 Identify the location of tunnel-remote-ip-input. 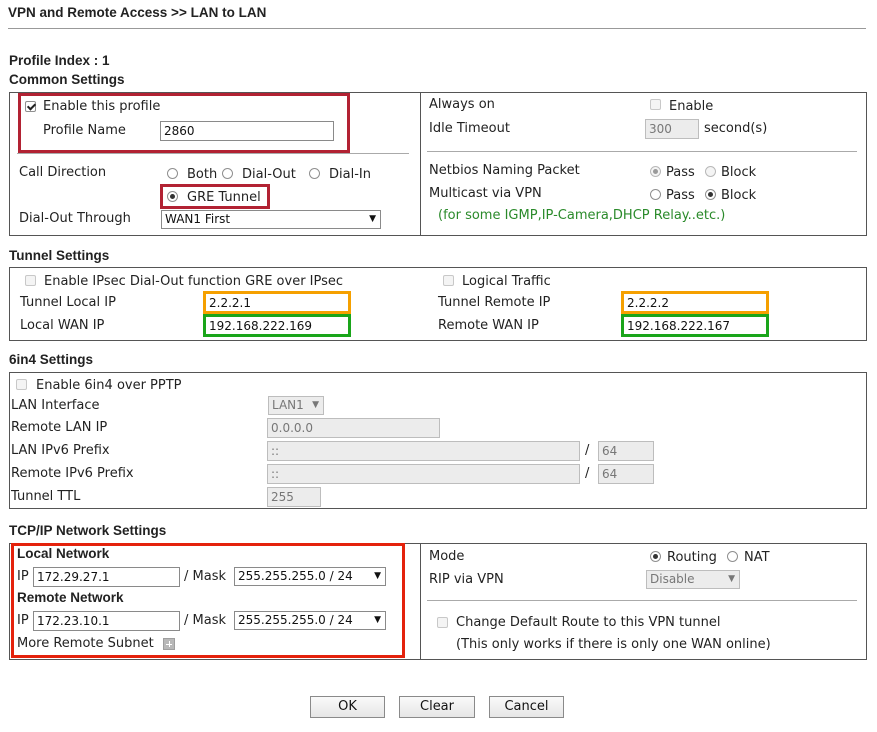
(695, 302).